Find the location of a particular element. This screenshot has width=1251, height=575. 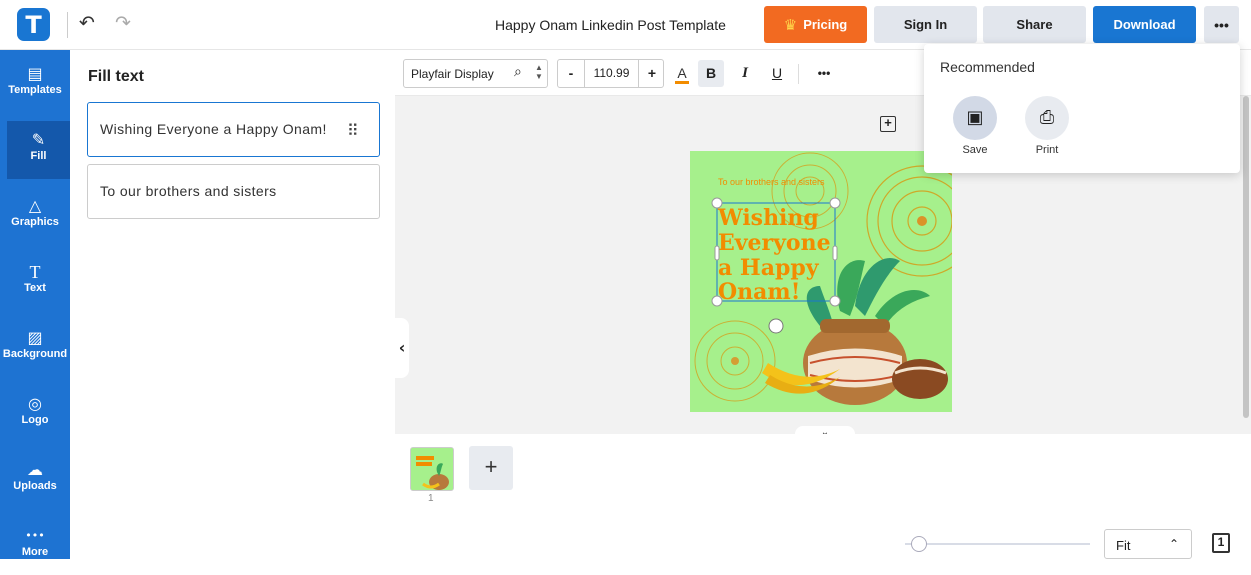

pricing-button: ♛ Pricing is located at coordinates (815, 24).